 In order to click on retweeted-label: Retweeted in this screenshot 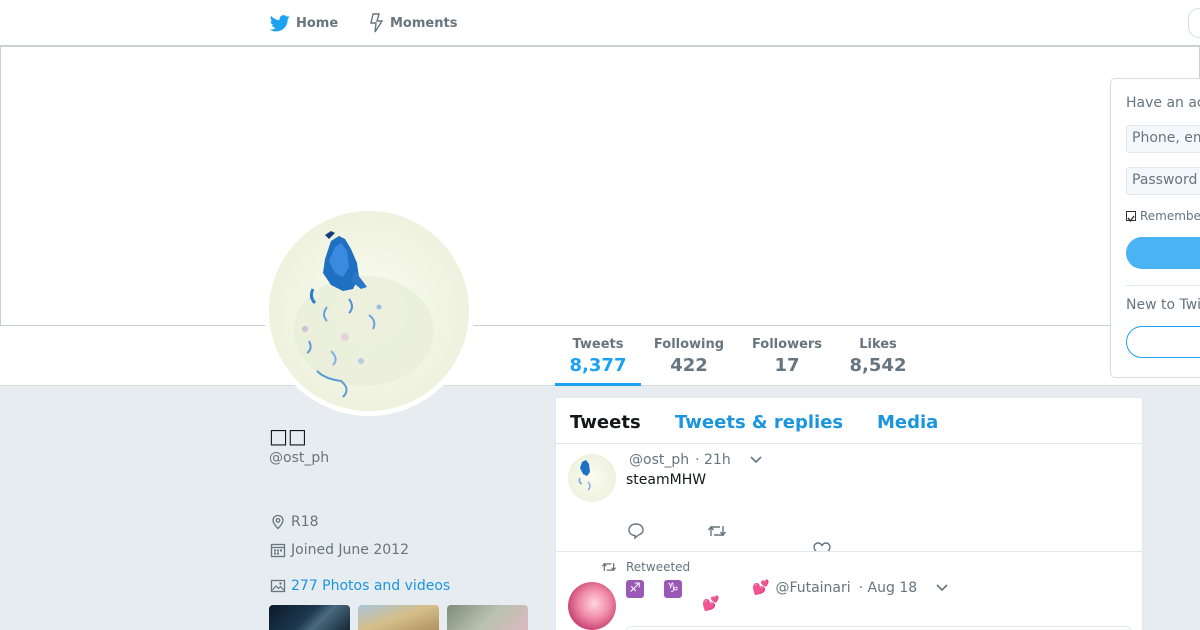, I will do `click(658, 567)`.